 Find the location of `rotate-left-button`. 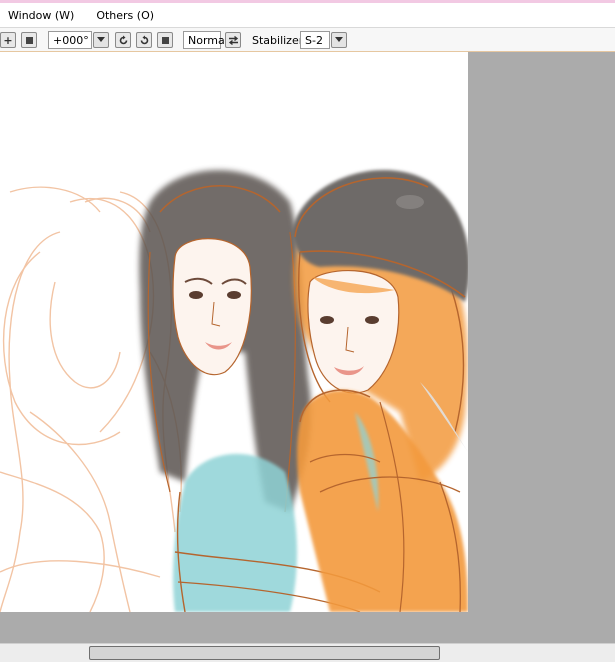

rotate-left-button is located at coordinates (123, 40).